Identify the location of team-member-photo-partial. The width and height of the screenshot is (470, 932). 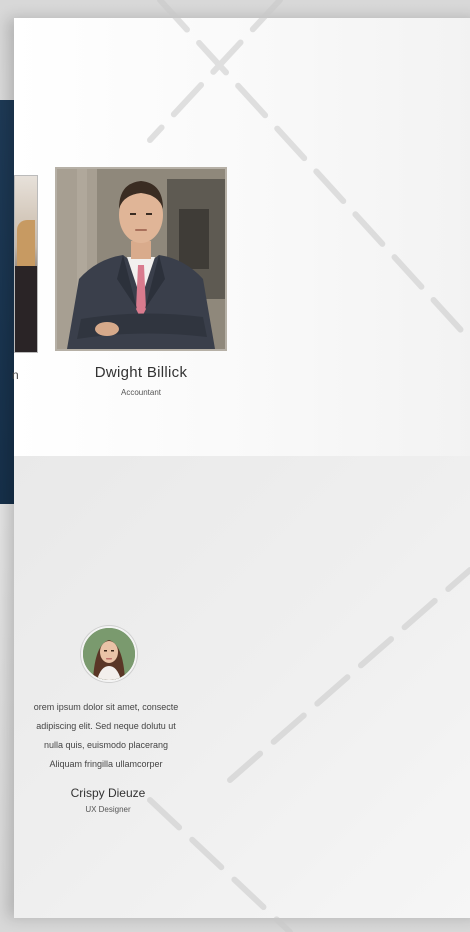
(26, 264).